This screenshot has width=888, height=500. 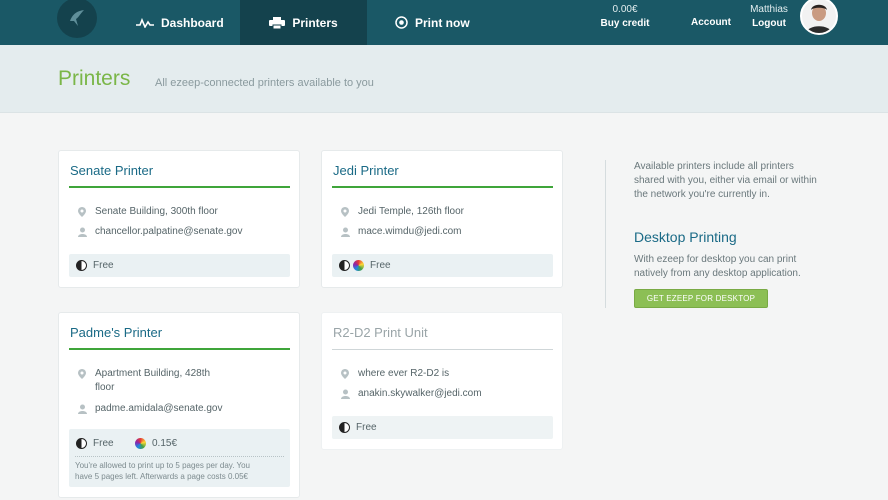 What do you see at coordinates (769, 24) in the screenshot?
I see `logout-link: Logout` at bounding box center [769, 24].